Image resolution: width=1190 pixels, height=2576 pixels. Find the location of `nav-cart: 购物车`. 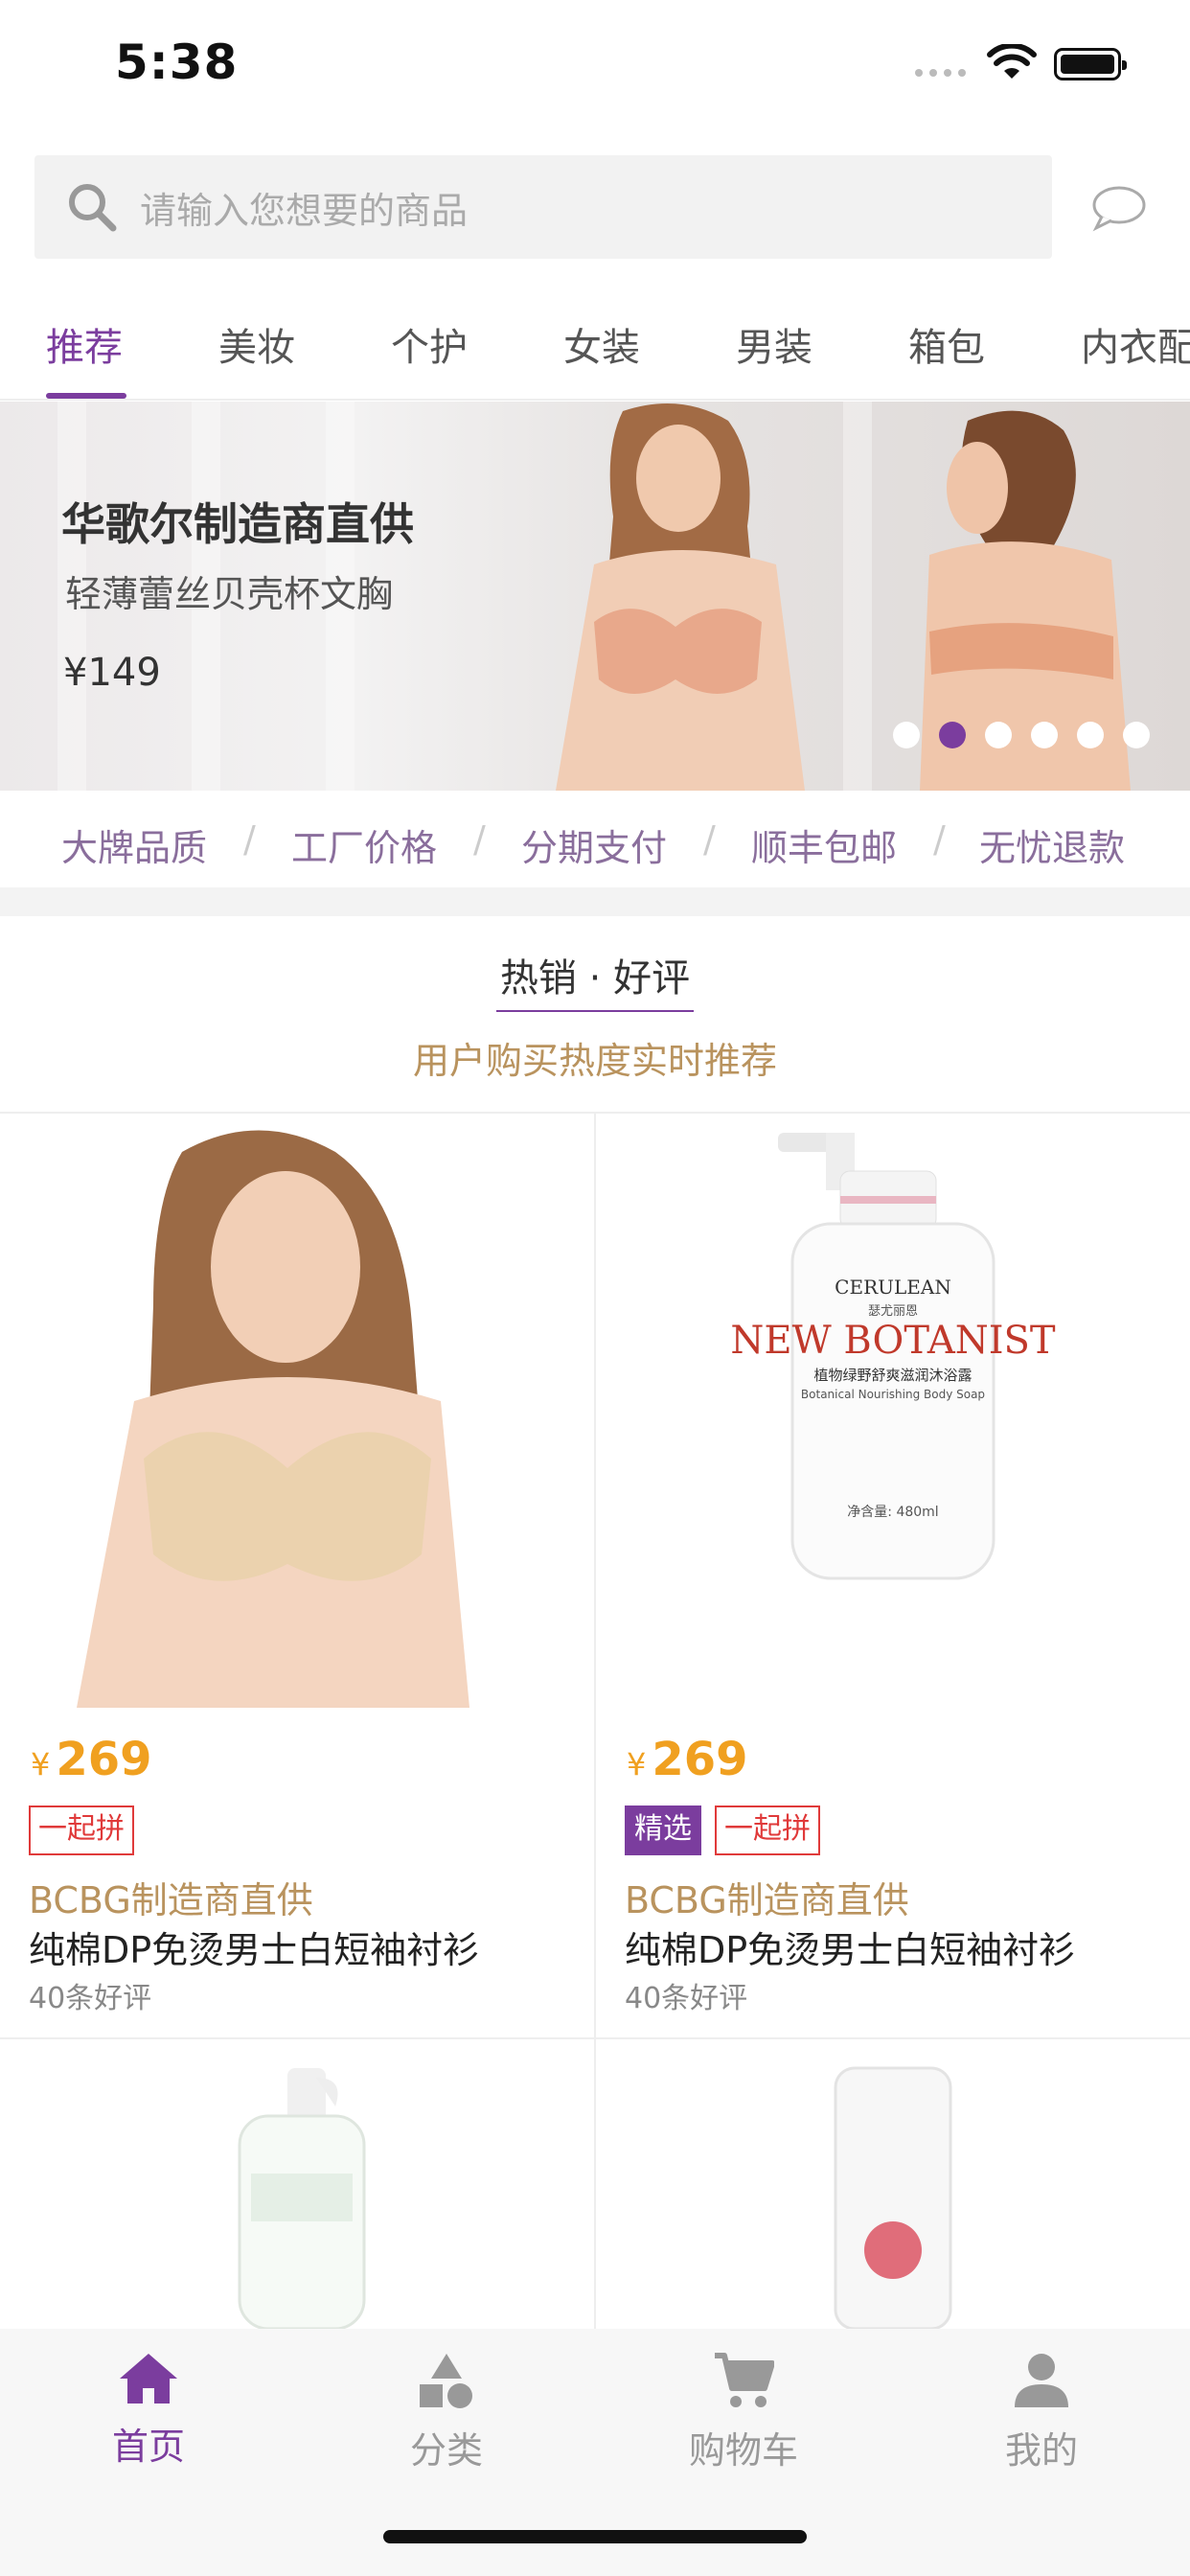

nav-cart: 购物车 is located at coordinates (744, 2412).